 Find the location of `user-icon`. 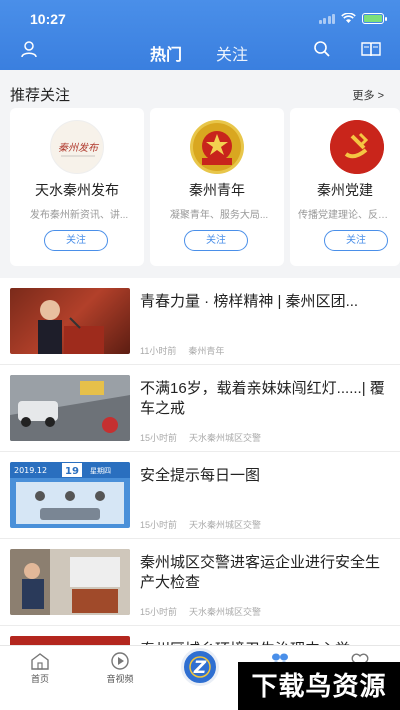

user-icon is located at coordinates (29, 49).